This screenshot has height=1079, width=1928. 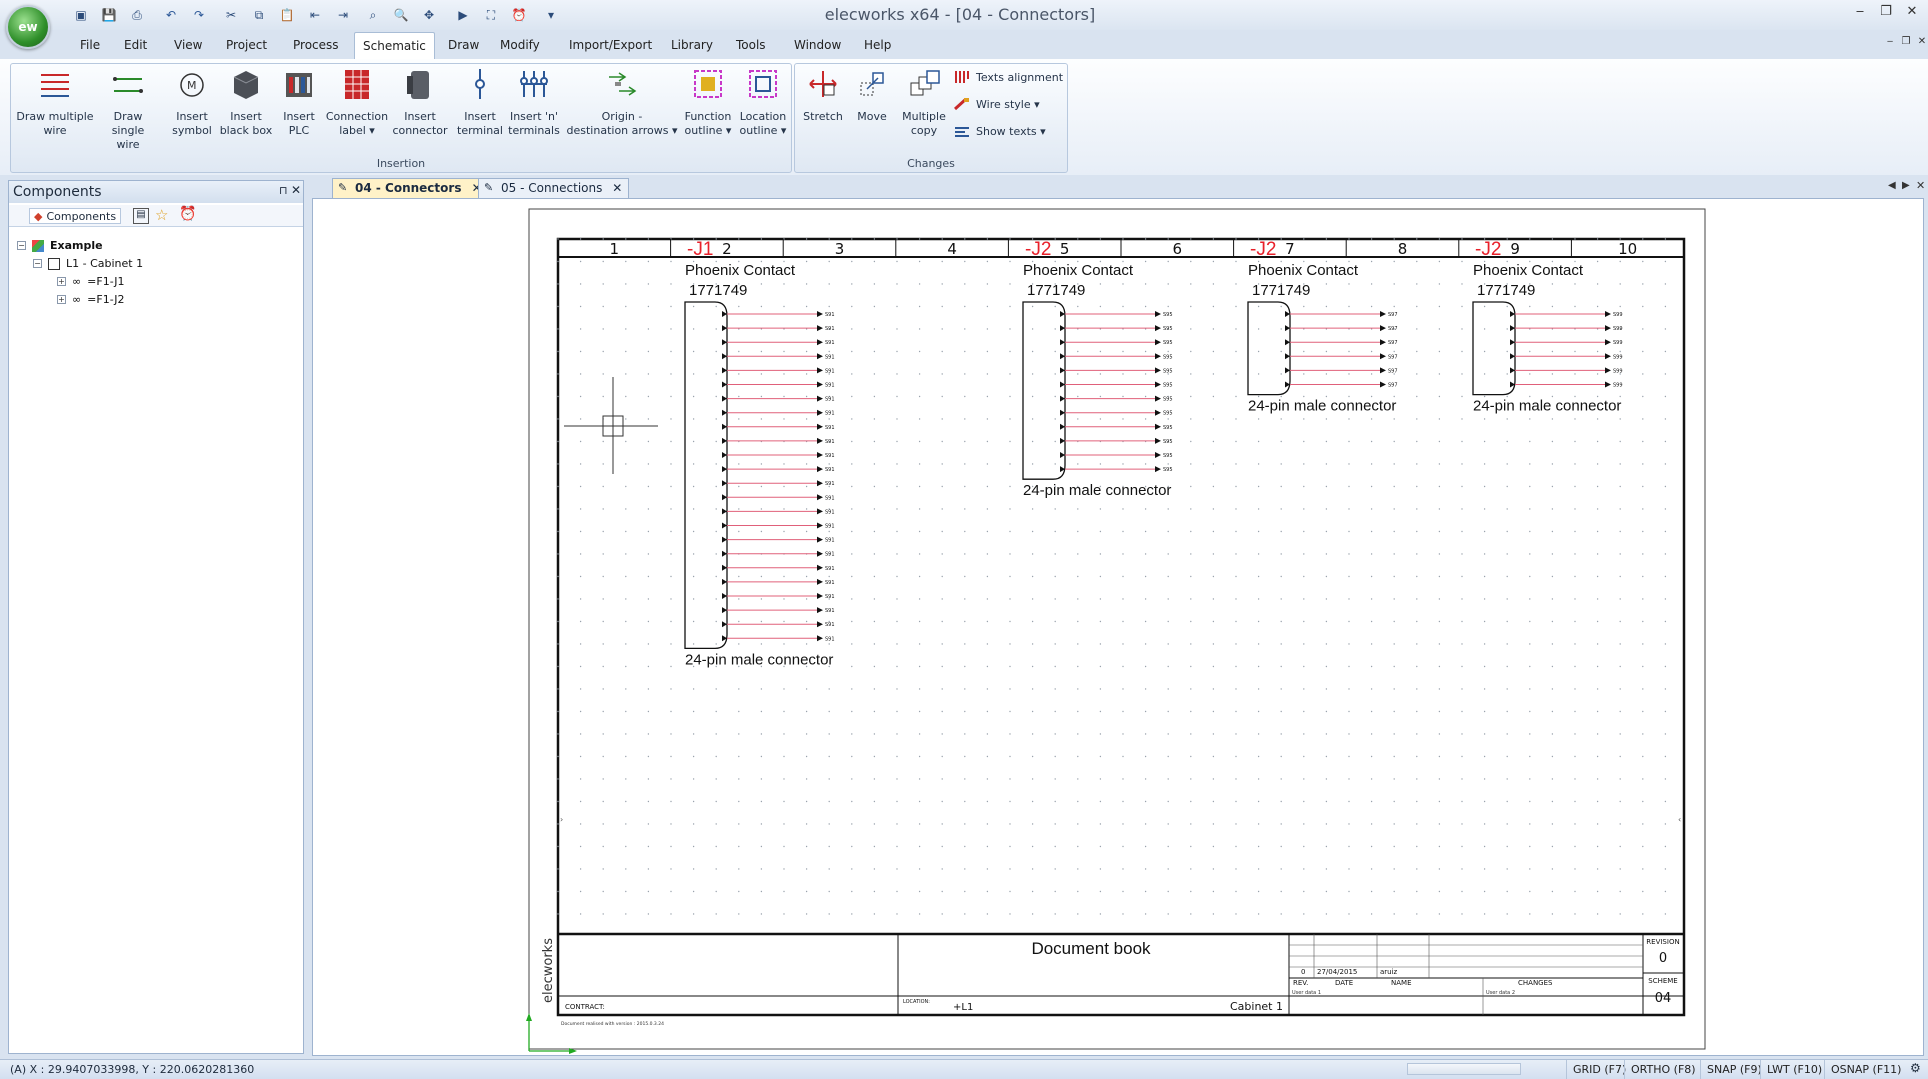 What do you see at coordinates (161, 215) in the screenshot?
I see `favorite-icon: ☆` at bounding box center [161, 215].